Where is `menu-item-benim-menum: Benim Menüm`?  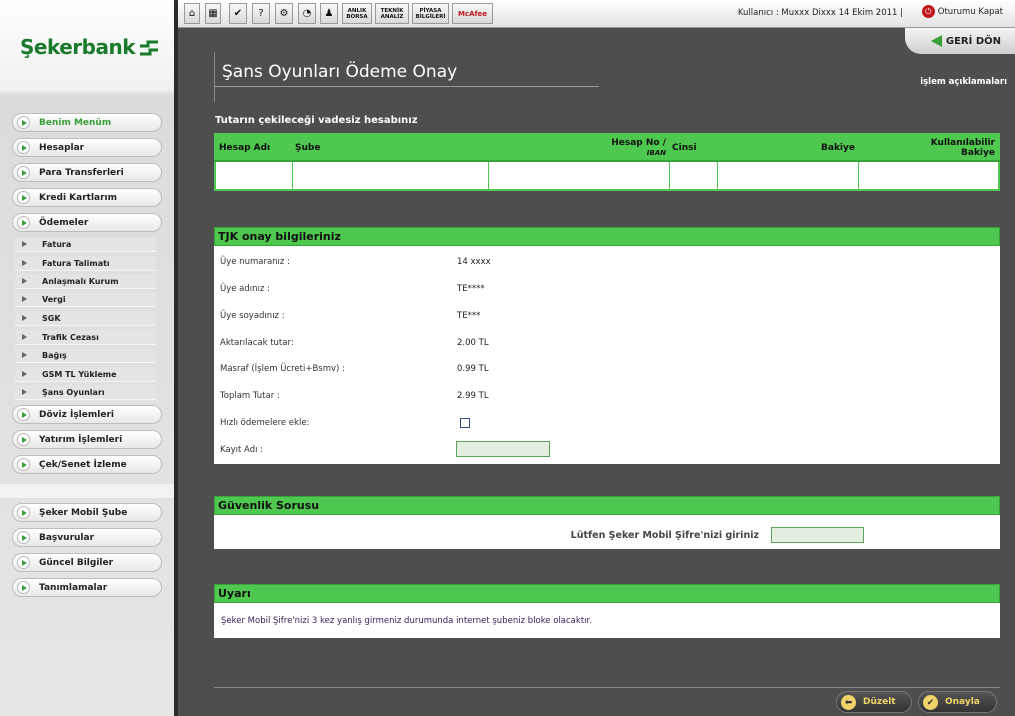
menu-item-benim-menum: Benim Menüm is located at coordinates (87, 122).